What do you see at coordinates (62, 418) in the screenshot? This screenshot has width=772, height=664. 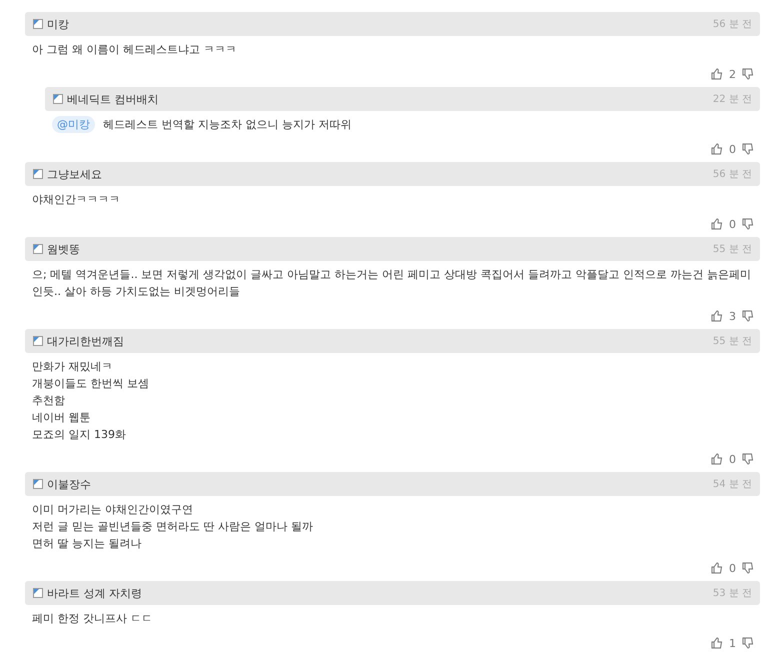 I see `comment-text: 네이버 웹툰` at bounding box center [62, 418].